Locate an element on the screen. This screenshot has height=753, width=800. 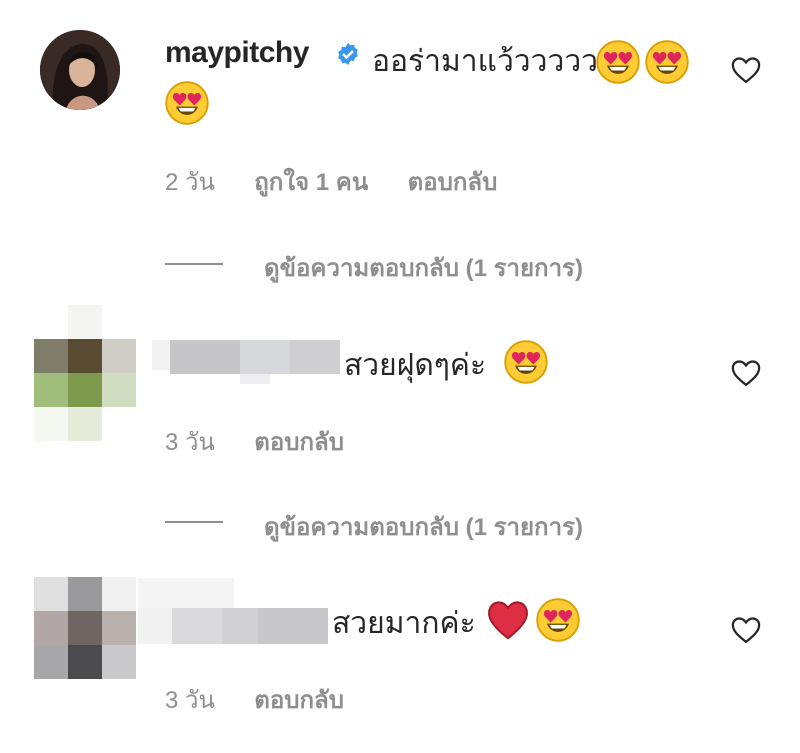
verified-badge-icon is located at coordinates (348, 54).